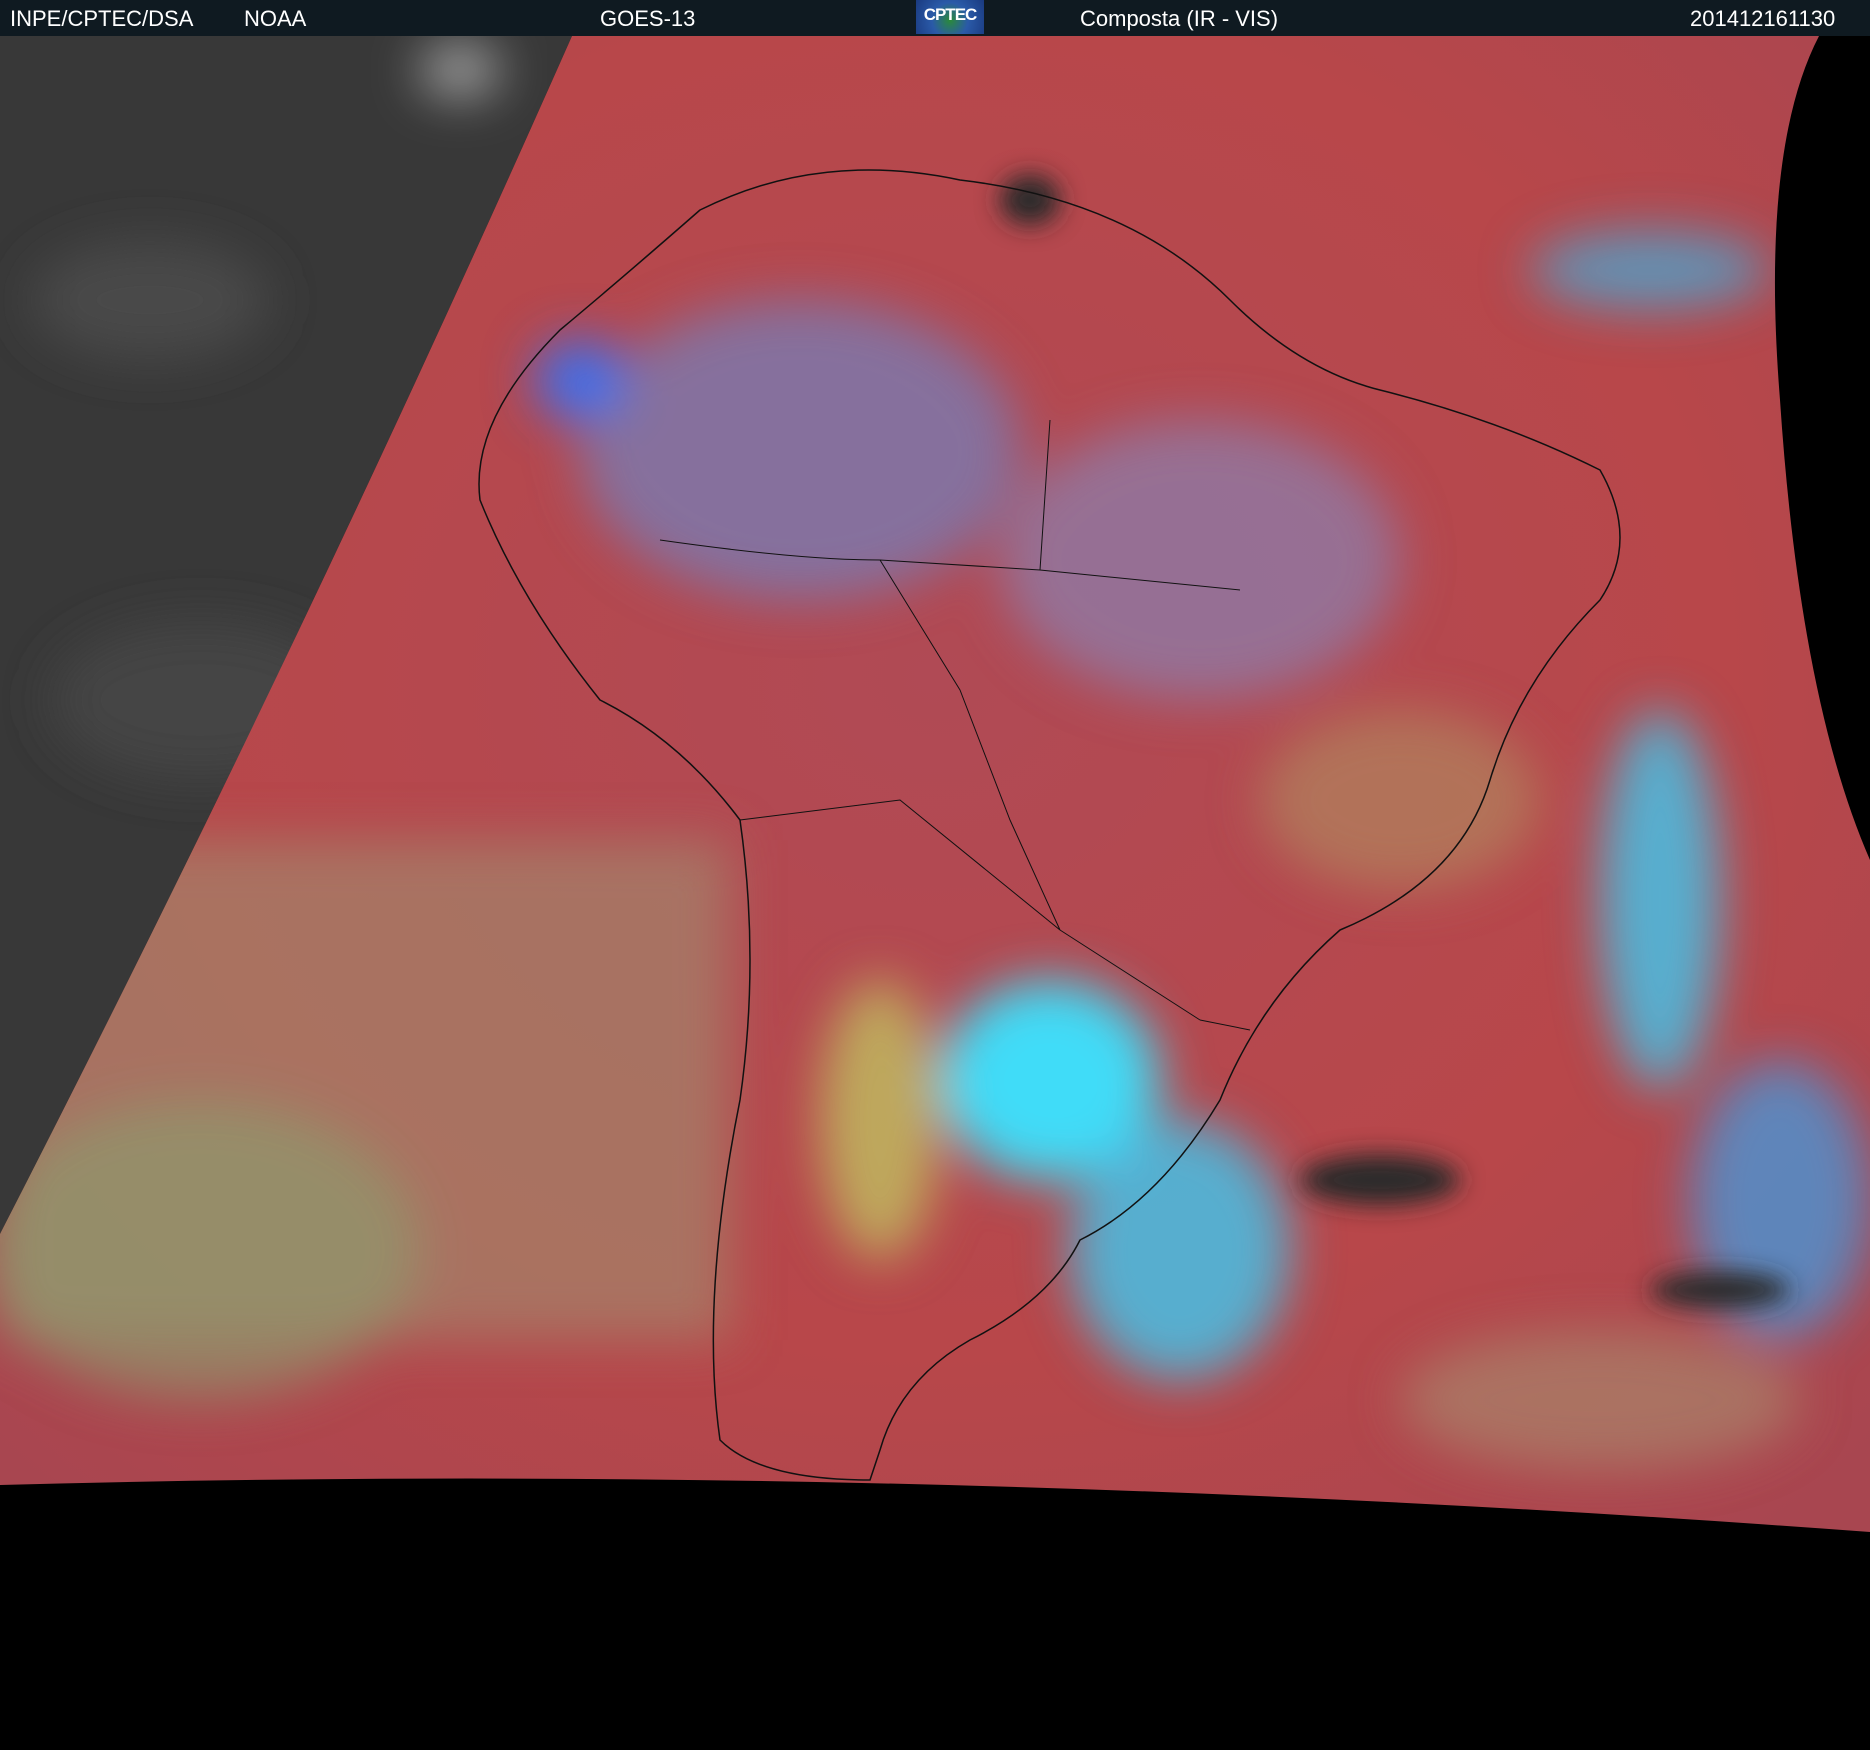  What do you see at coordinates (1763, 18) in the screenshot?
I see `timestamp-label: 201412161130` at bounding box center [1763, 18].